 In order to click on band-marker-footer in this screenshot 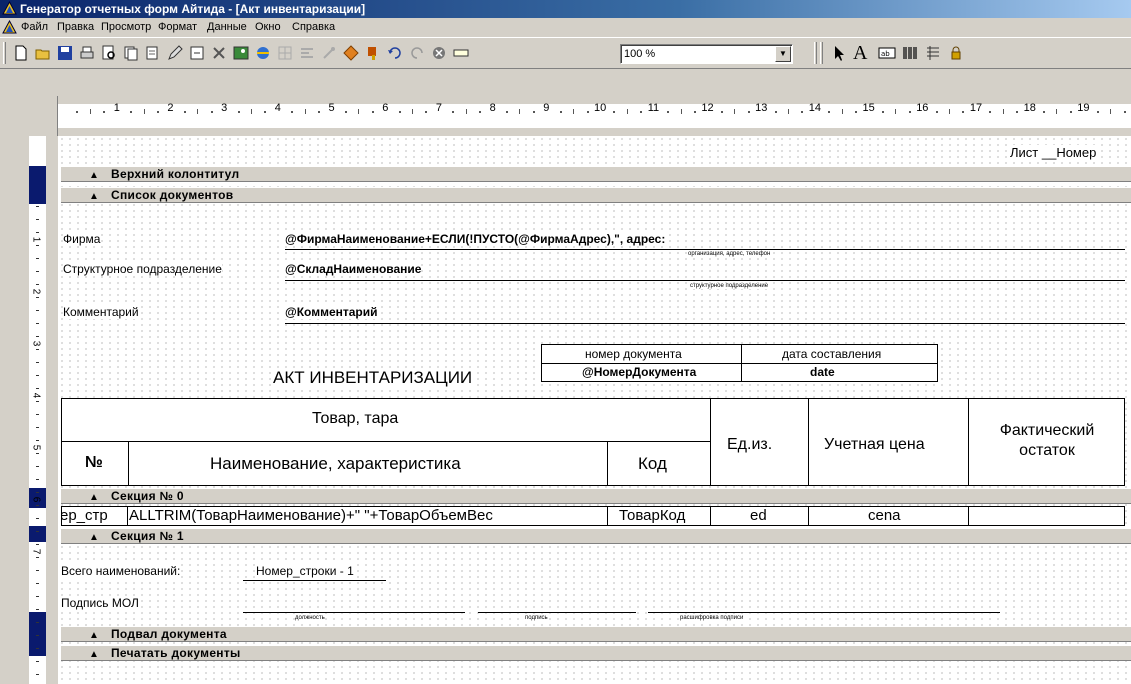, I will do `click(37, 634)`.